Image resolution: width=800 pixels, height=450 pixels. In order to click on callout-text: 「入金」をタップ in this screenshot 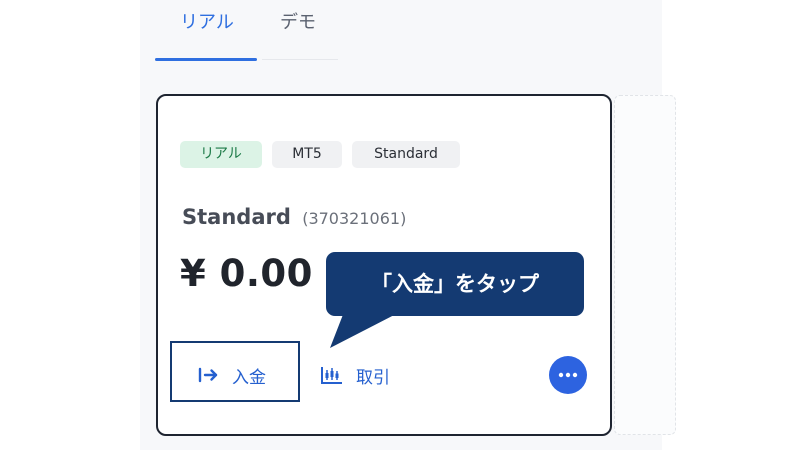, I will do `click(455, 284)`.